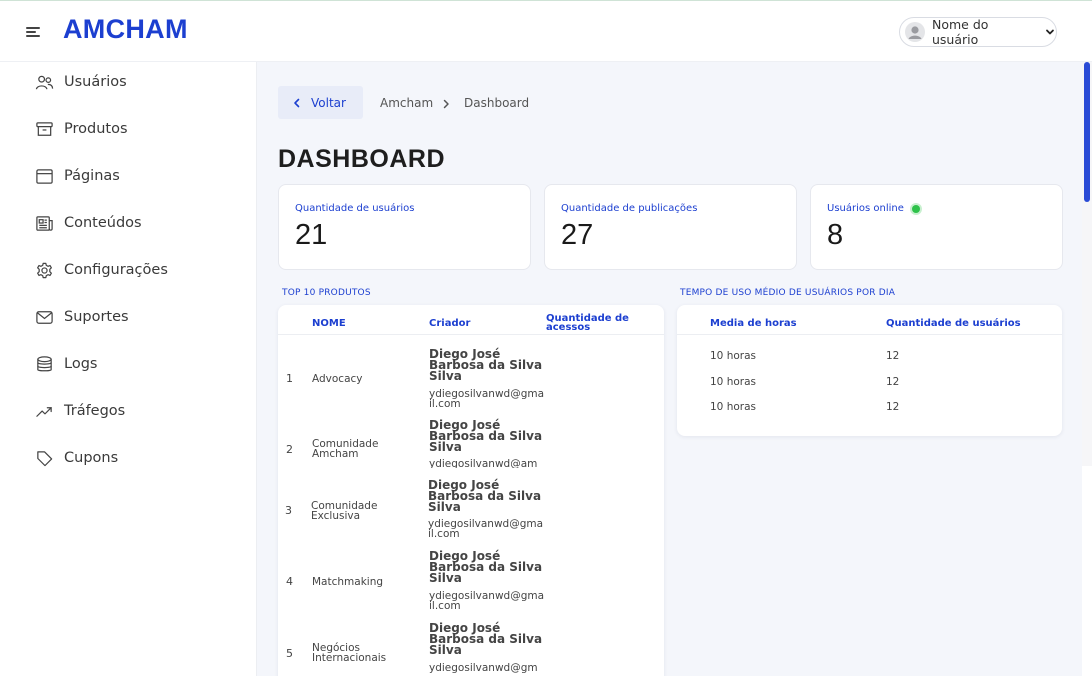  What do you see at coordinates (953, 323) in the screenshot?
I see `column-header-user-count: Quantidade de usuários` at bounding box center [953, 323].